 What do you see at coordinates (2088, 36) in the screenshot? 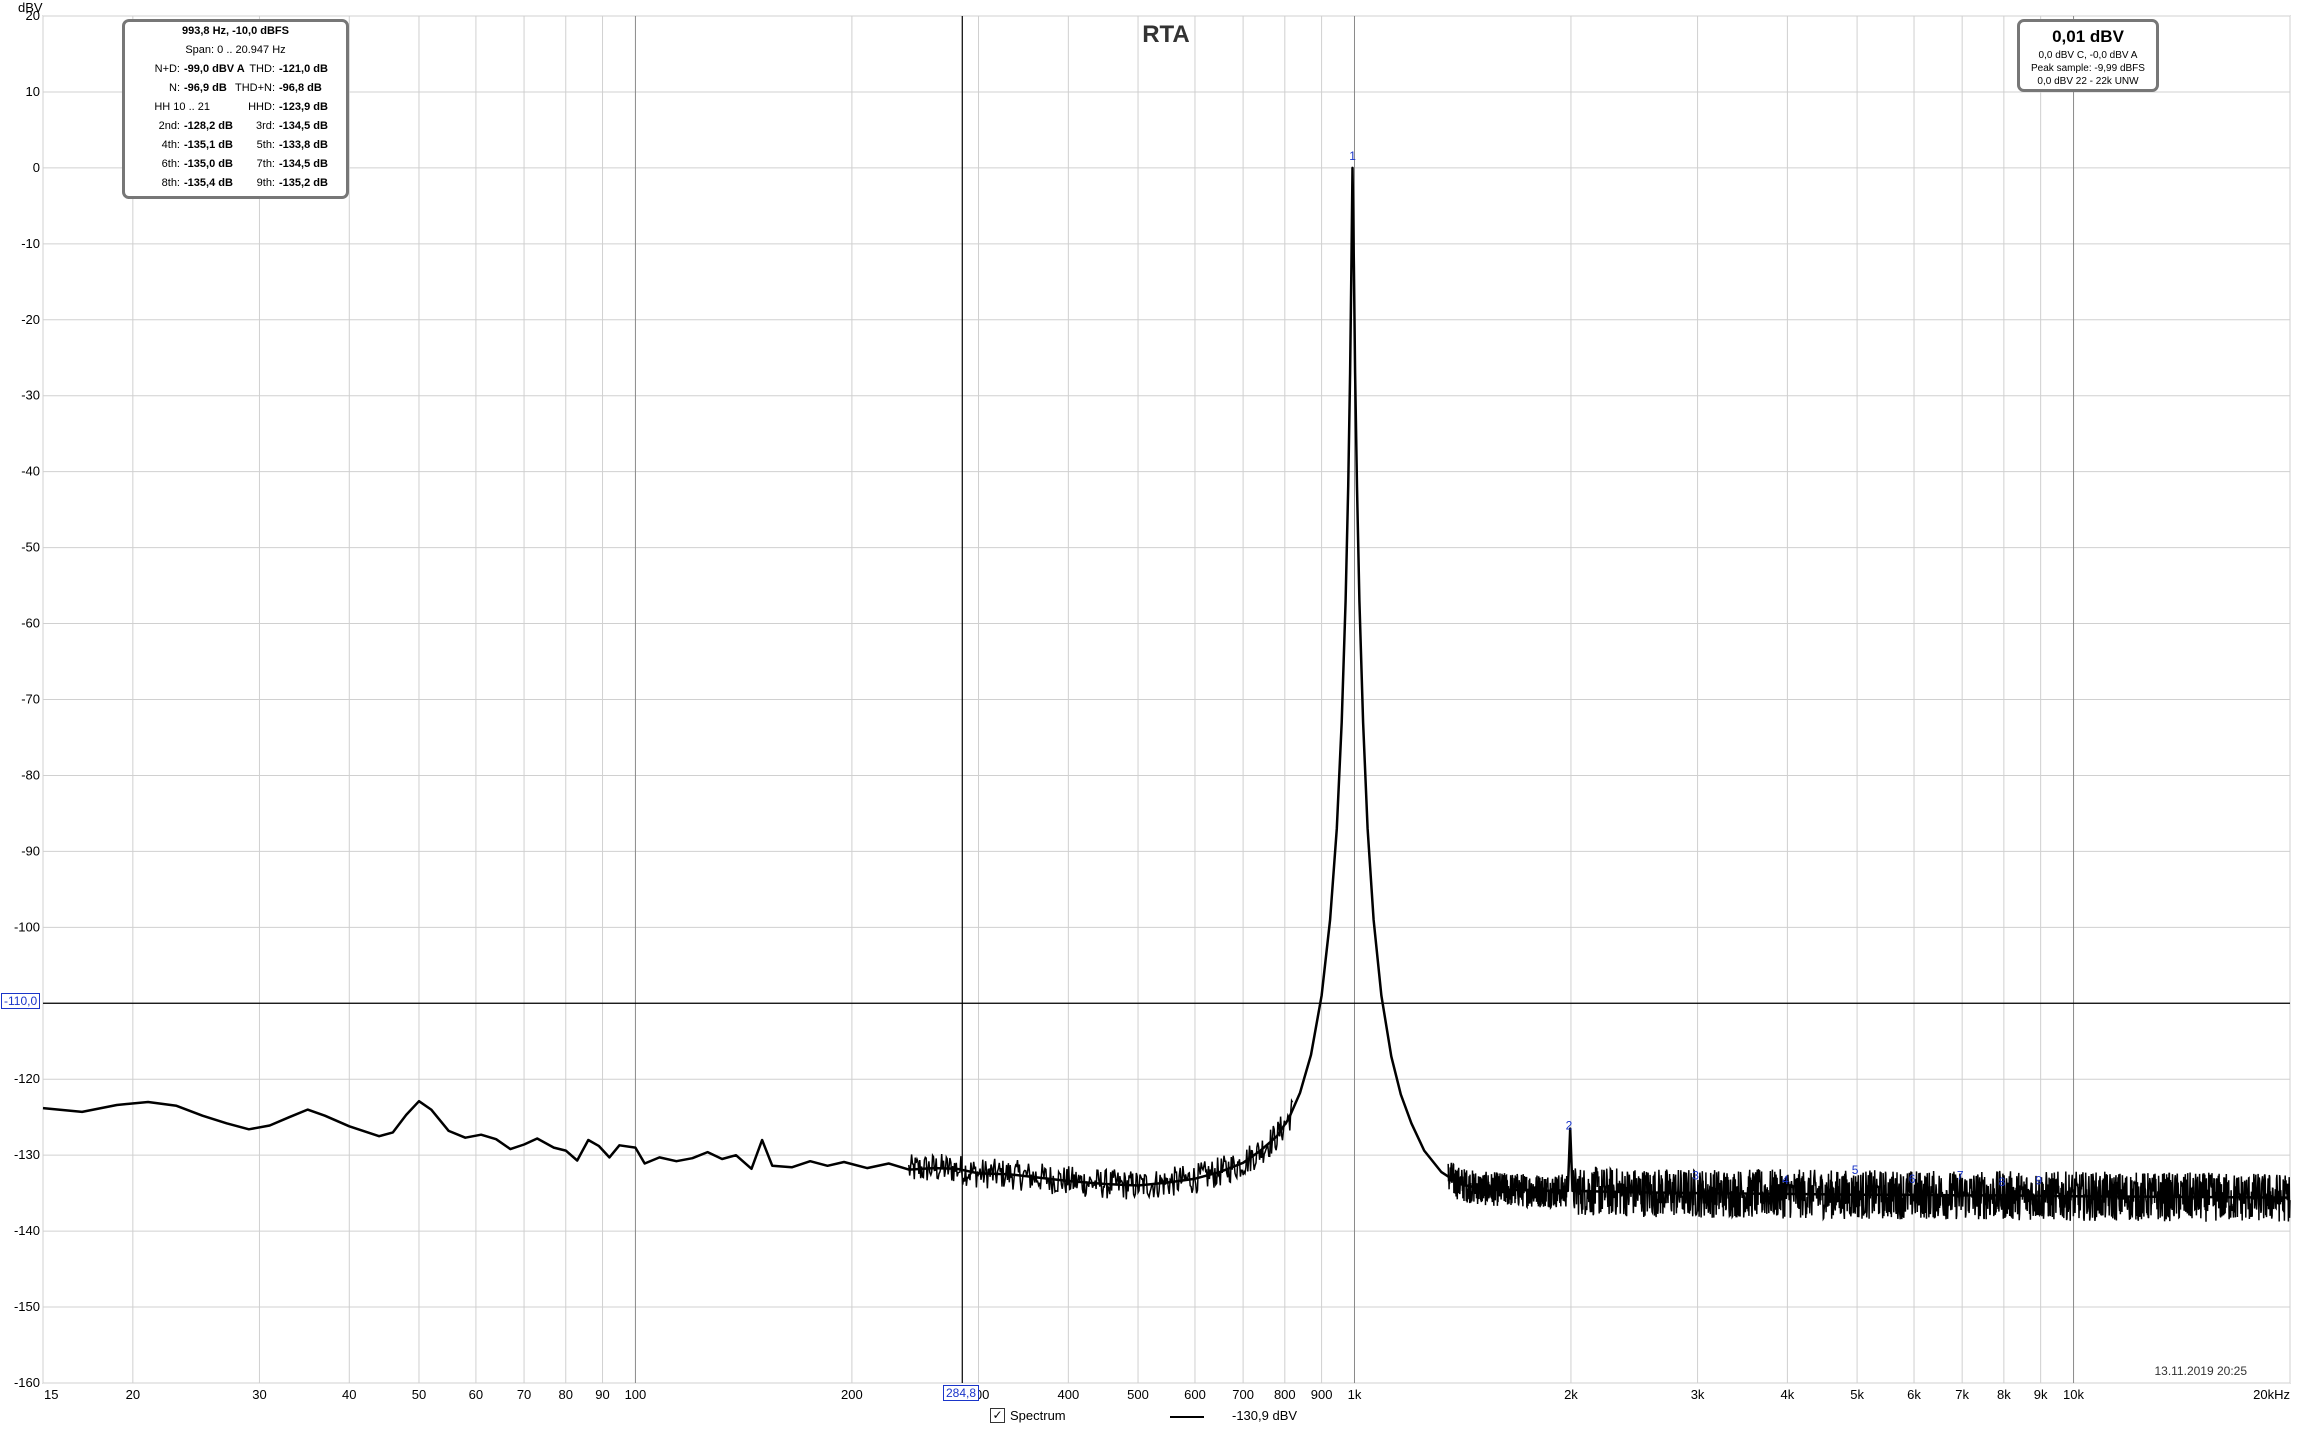
I see `level-readout: 0,01 dBV` at bounding box center [2088, 36].